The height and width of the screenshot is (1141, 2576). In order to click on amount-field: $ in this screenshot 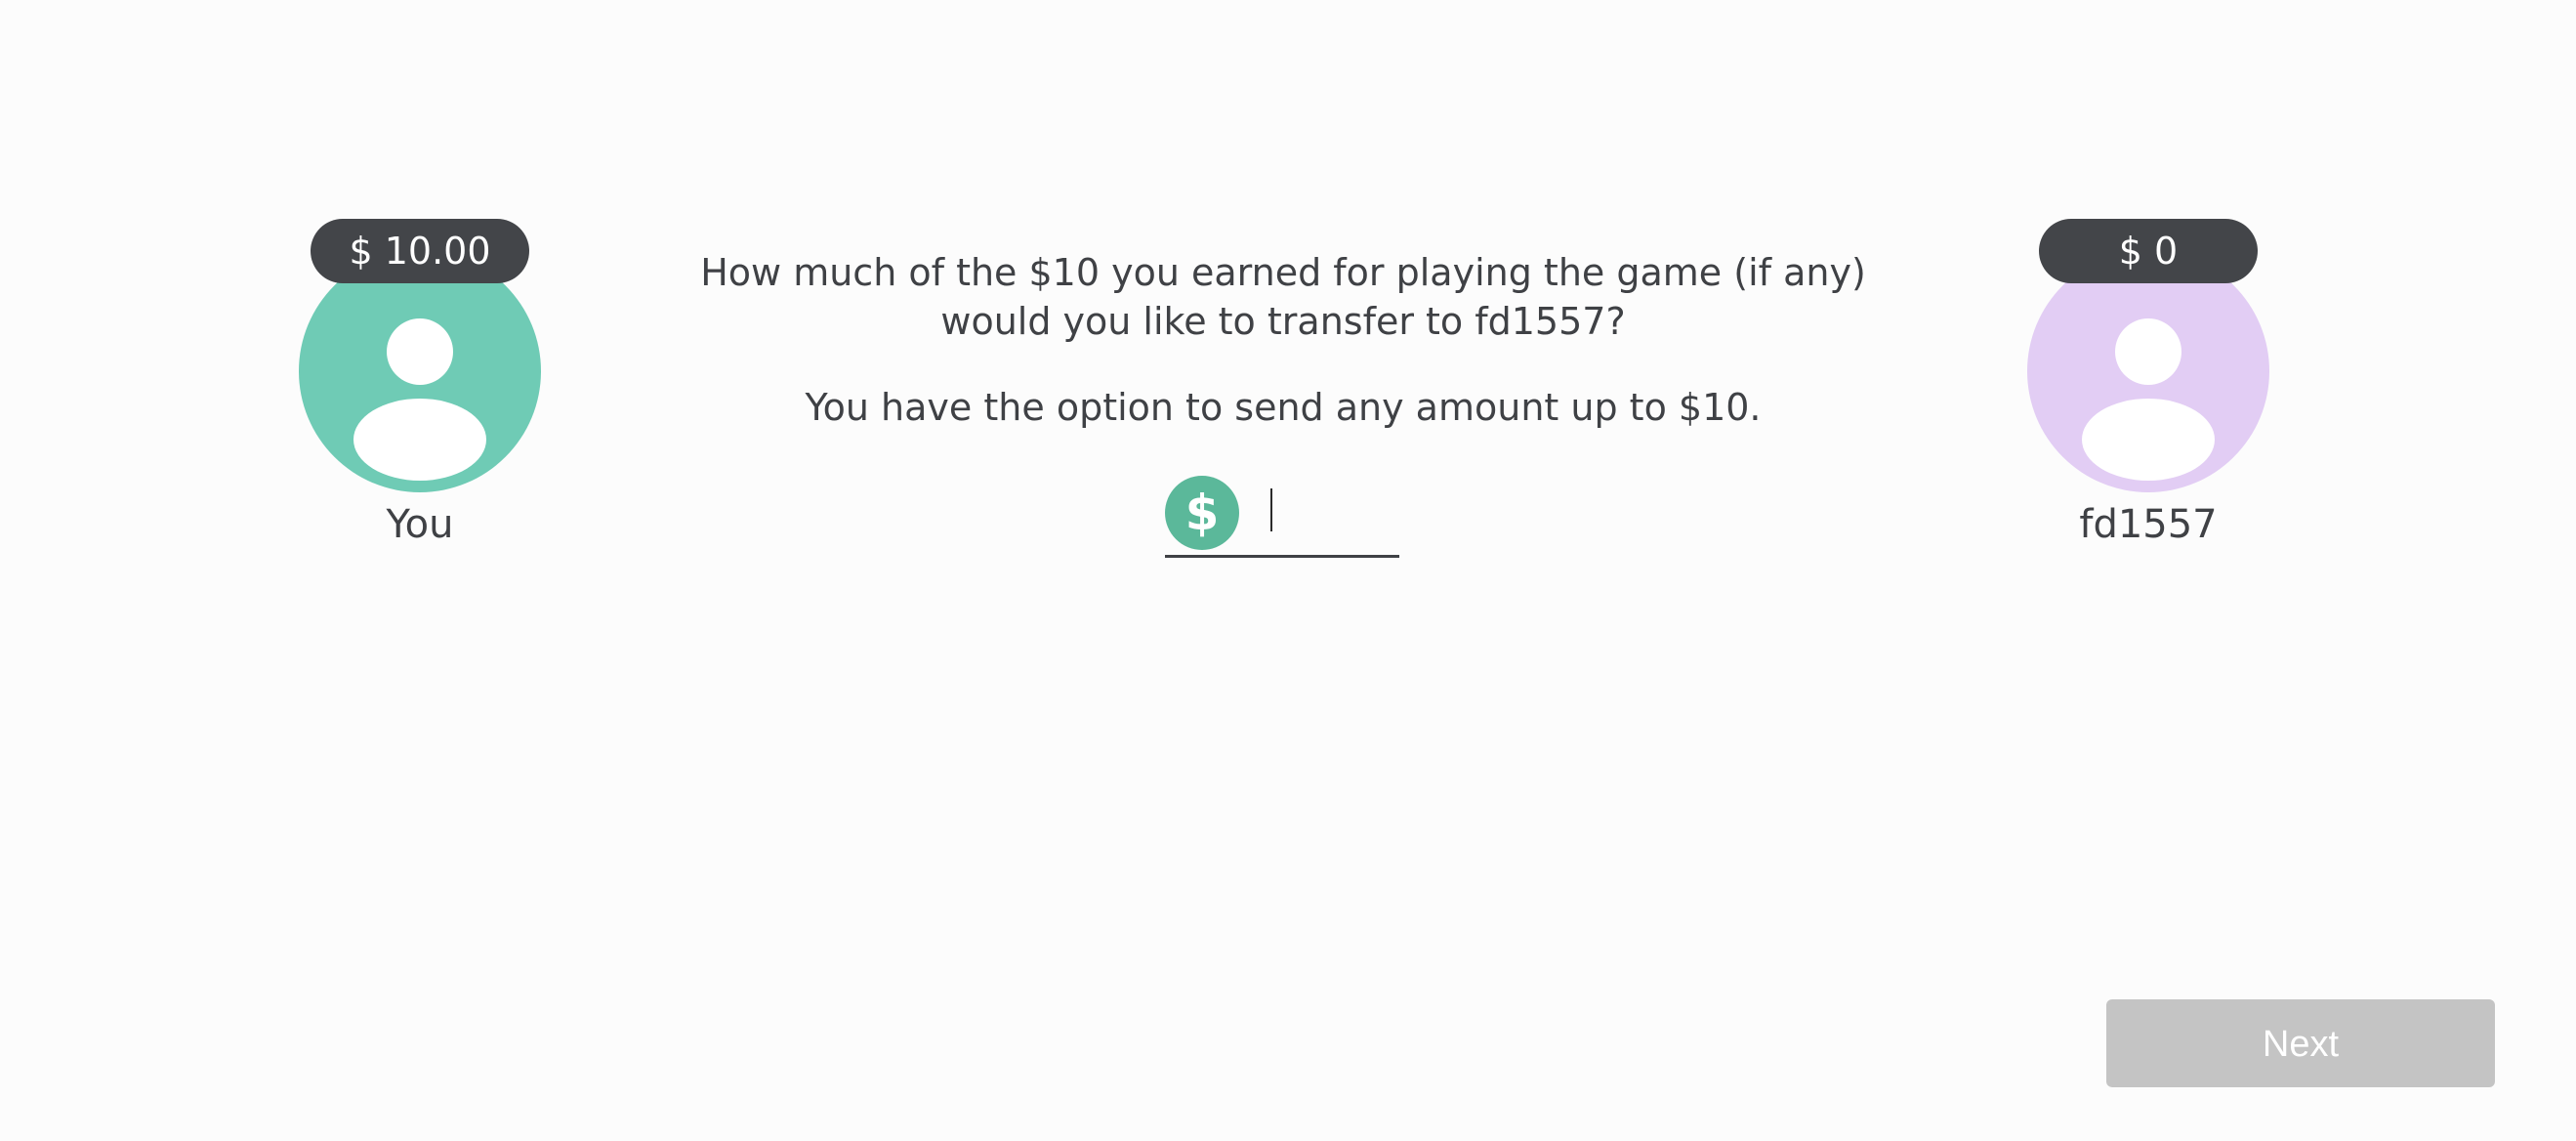, I will do `click(1282, 514)`.